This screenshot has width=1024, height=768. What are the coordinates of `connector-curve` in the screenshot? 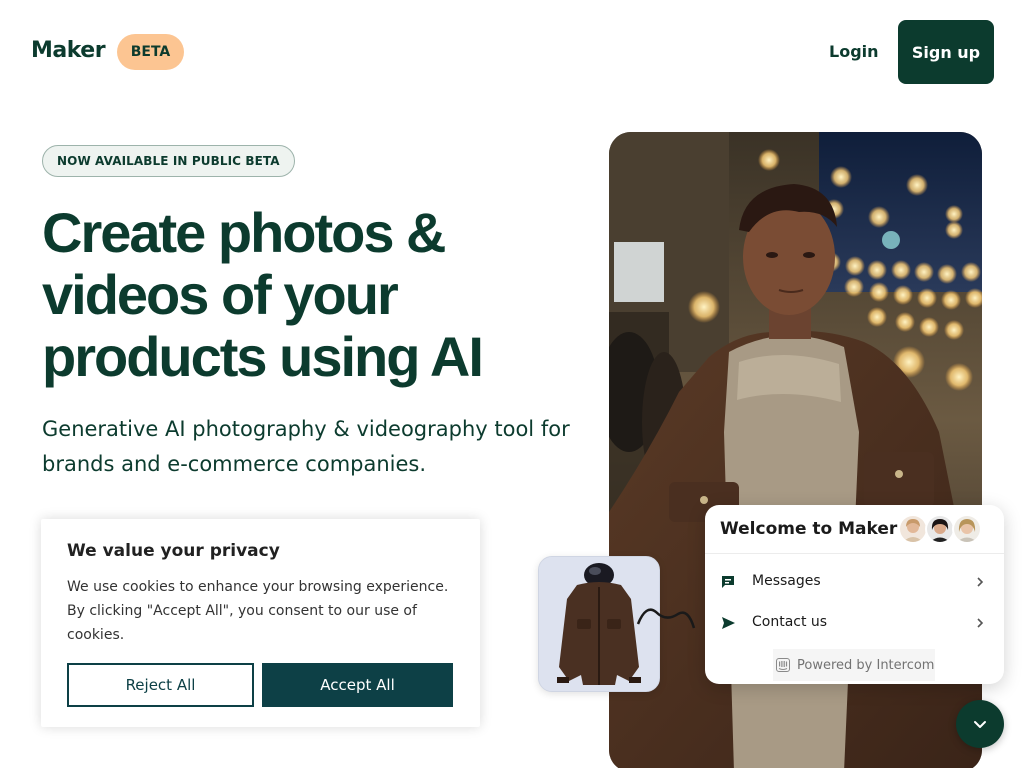 It's located at (666, 618).